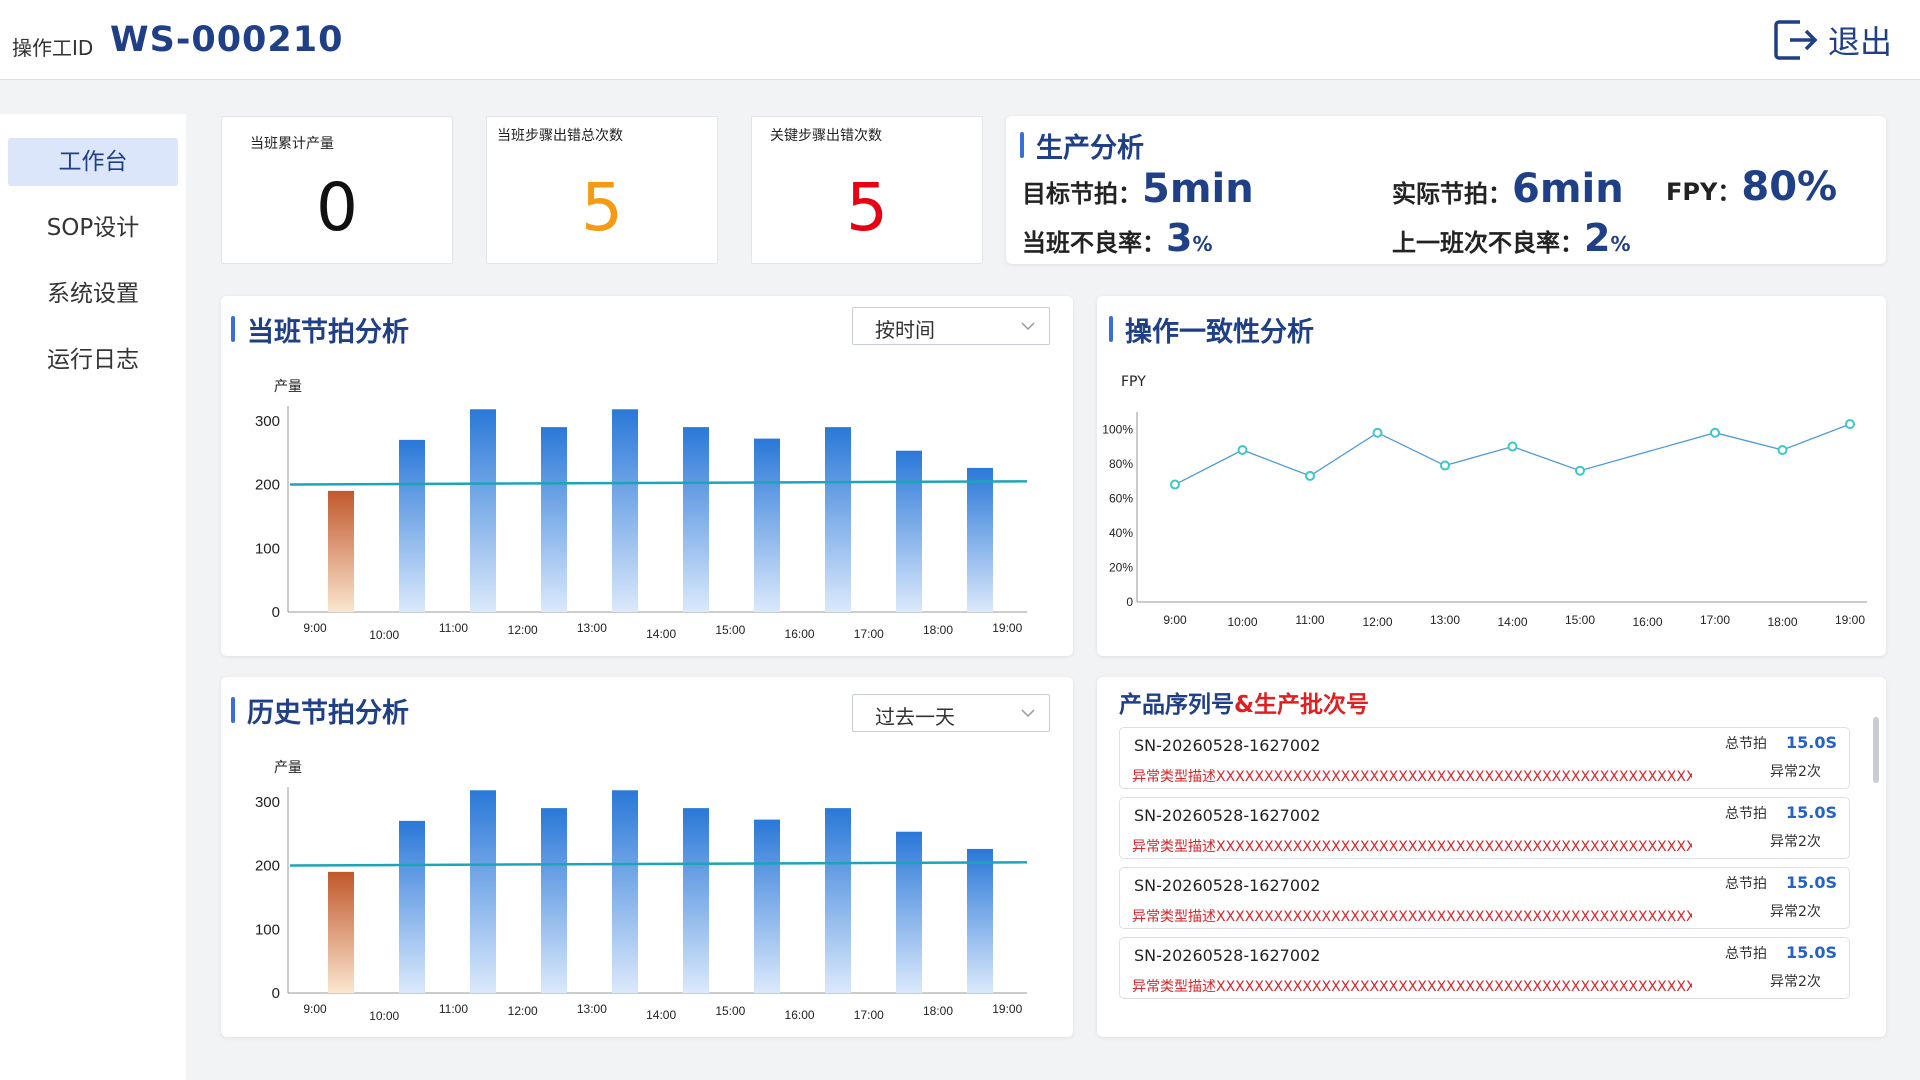 The height and width of the screenshot is (1080, 1920). What do you see at coordinates (288, 387) in the screenshot?
I see `y-axis-label: 产量` at bounding box center [288, 387].